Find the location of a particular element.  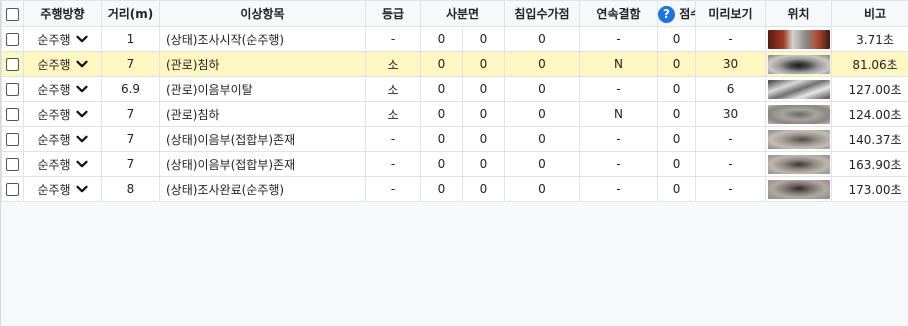

table-row: 순주행 6.9 (관로)이음부이탈 소 0 0 0-0 6 127.00초 is located at coordinates (454, 89).